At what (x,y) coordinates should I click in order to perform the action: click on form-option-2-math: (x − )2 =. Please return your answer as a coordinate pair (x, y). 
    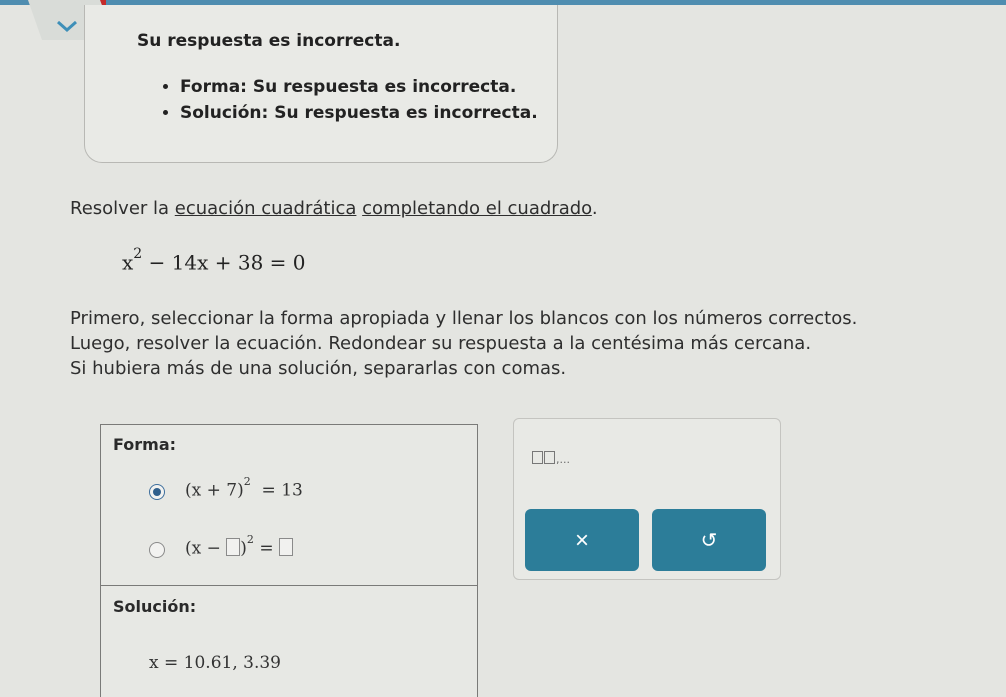
    Looking at the image, I should click on (239, 546).